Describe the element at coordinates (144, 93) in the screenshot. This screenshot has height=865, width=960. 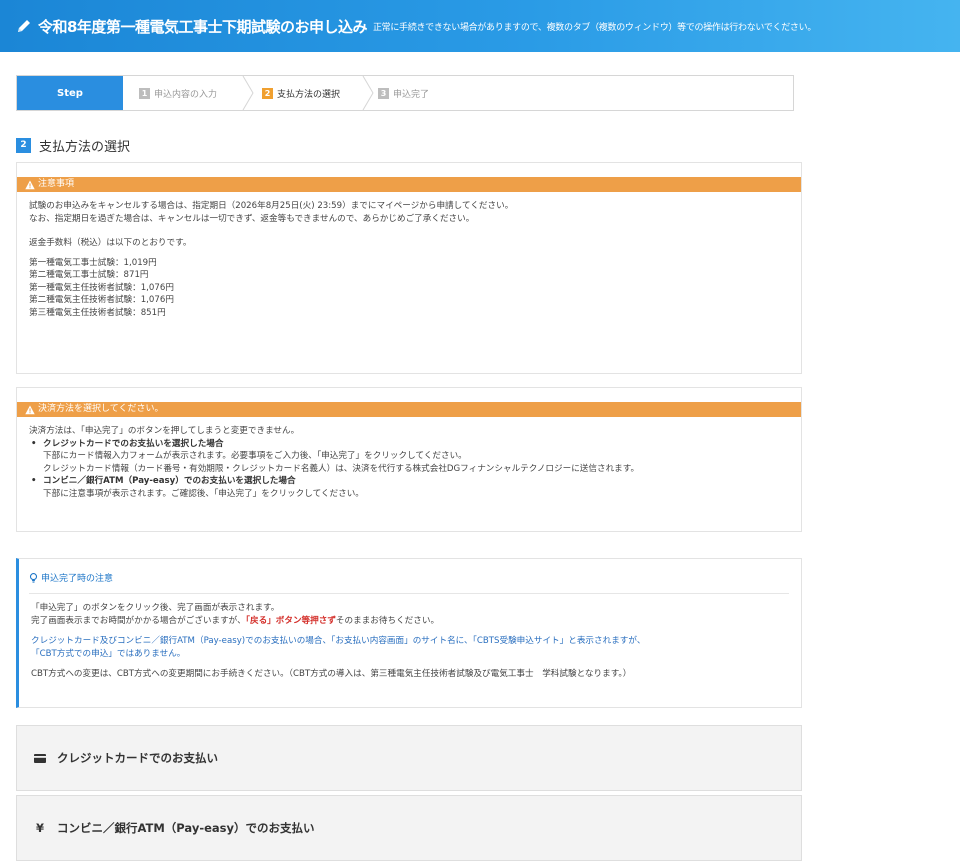
I see `step-1-number: 1` at that location.